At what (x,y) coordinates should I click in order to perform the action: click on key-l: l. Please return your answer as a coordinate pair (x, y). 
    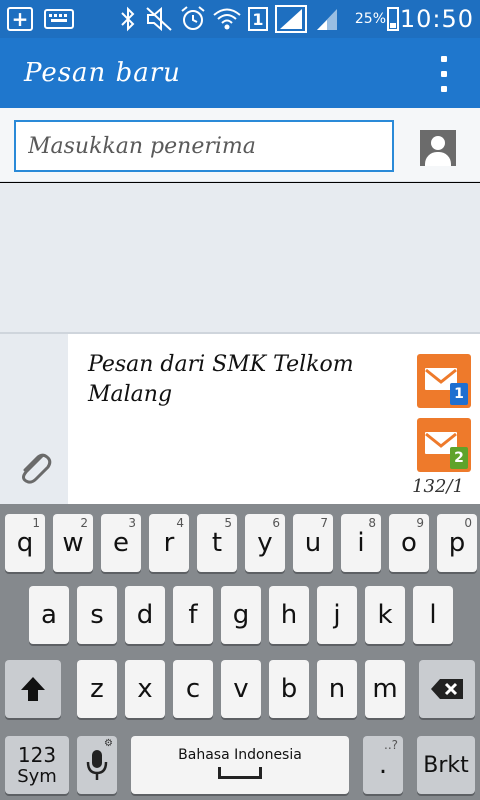
    Looking at the image, I should click on (433, 615).